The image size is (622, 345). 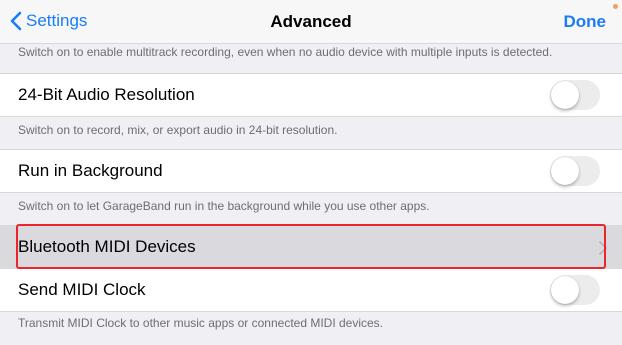 I want to click on audio-resolution-row: 24-Bit Audio Resolution, so click(x=311, y=95).